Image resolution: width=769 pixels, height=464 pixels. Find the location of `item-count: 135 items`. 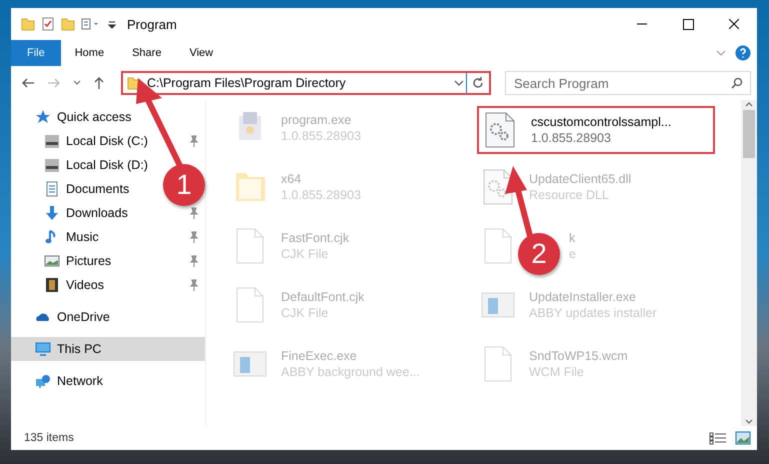

item-count: 135 items is located at coordinates (49, 438).